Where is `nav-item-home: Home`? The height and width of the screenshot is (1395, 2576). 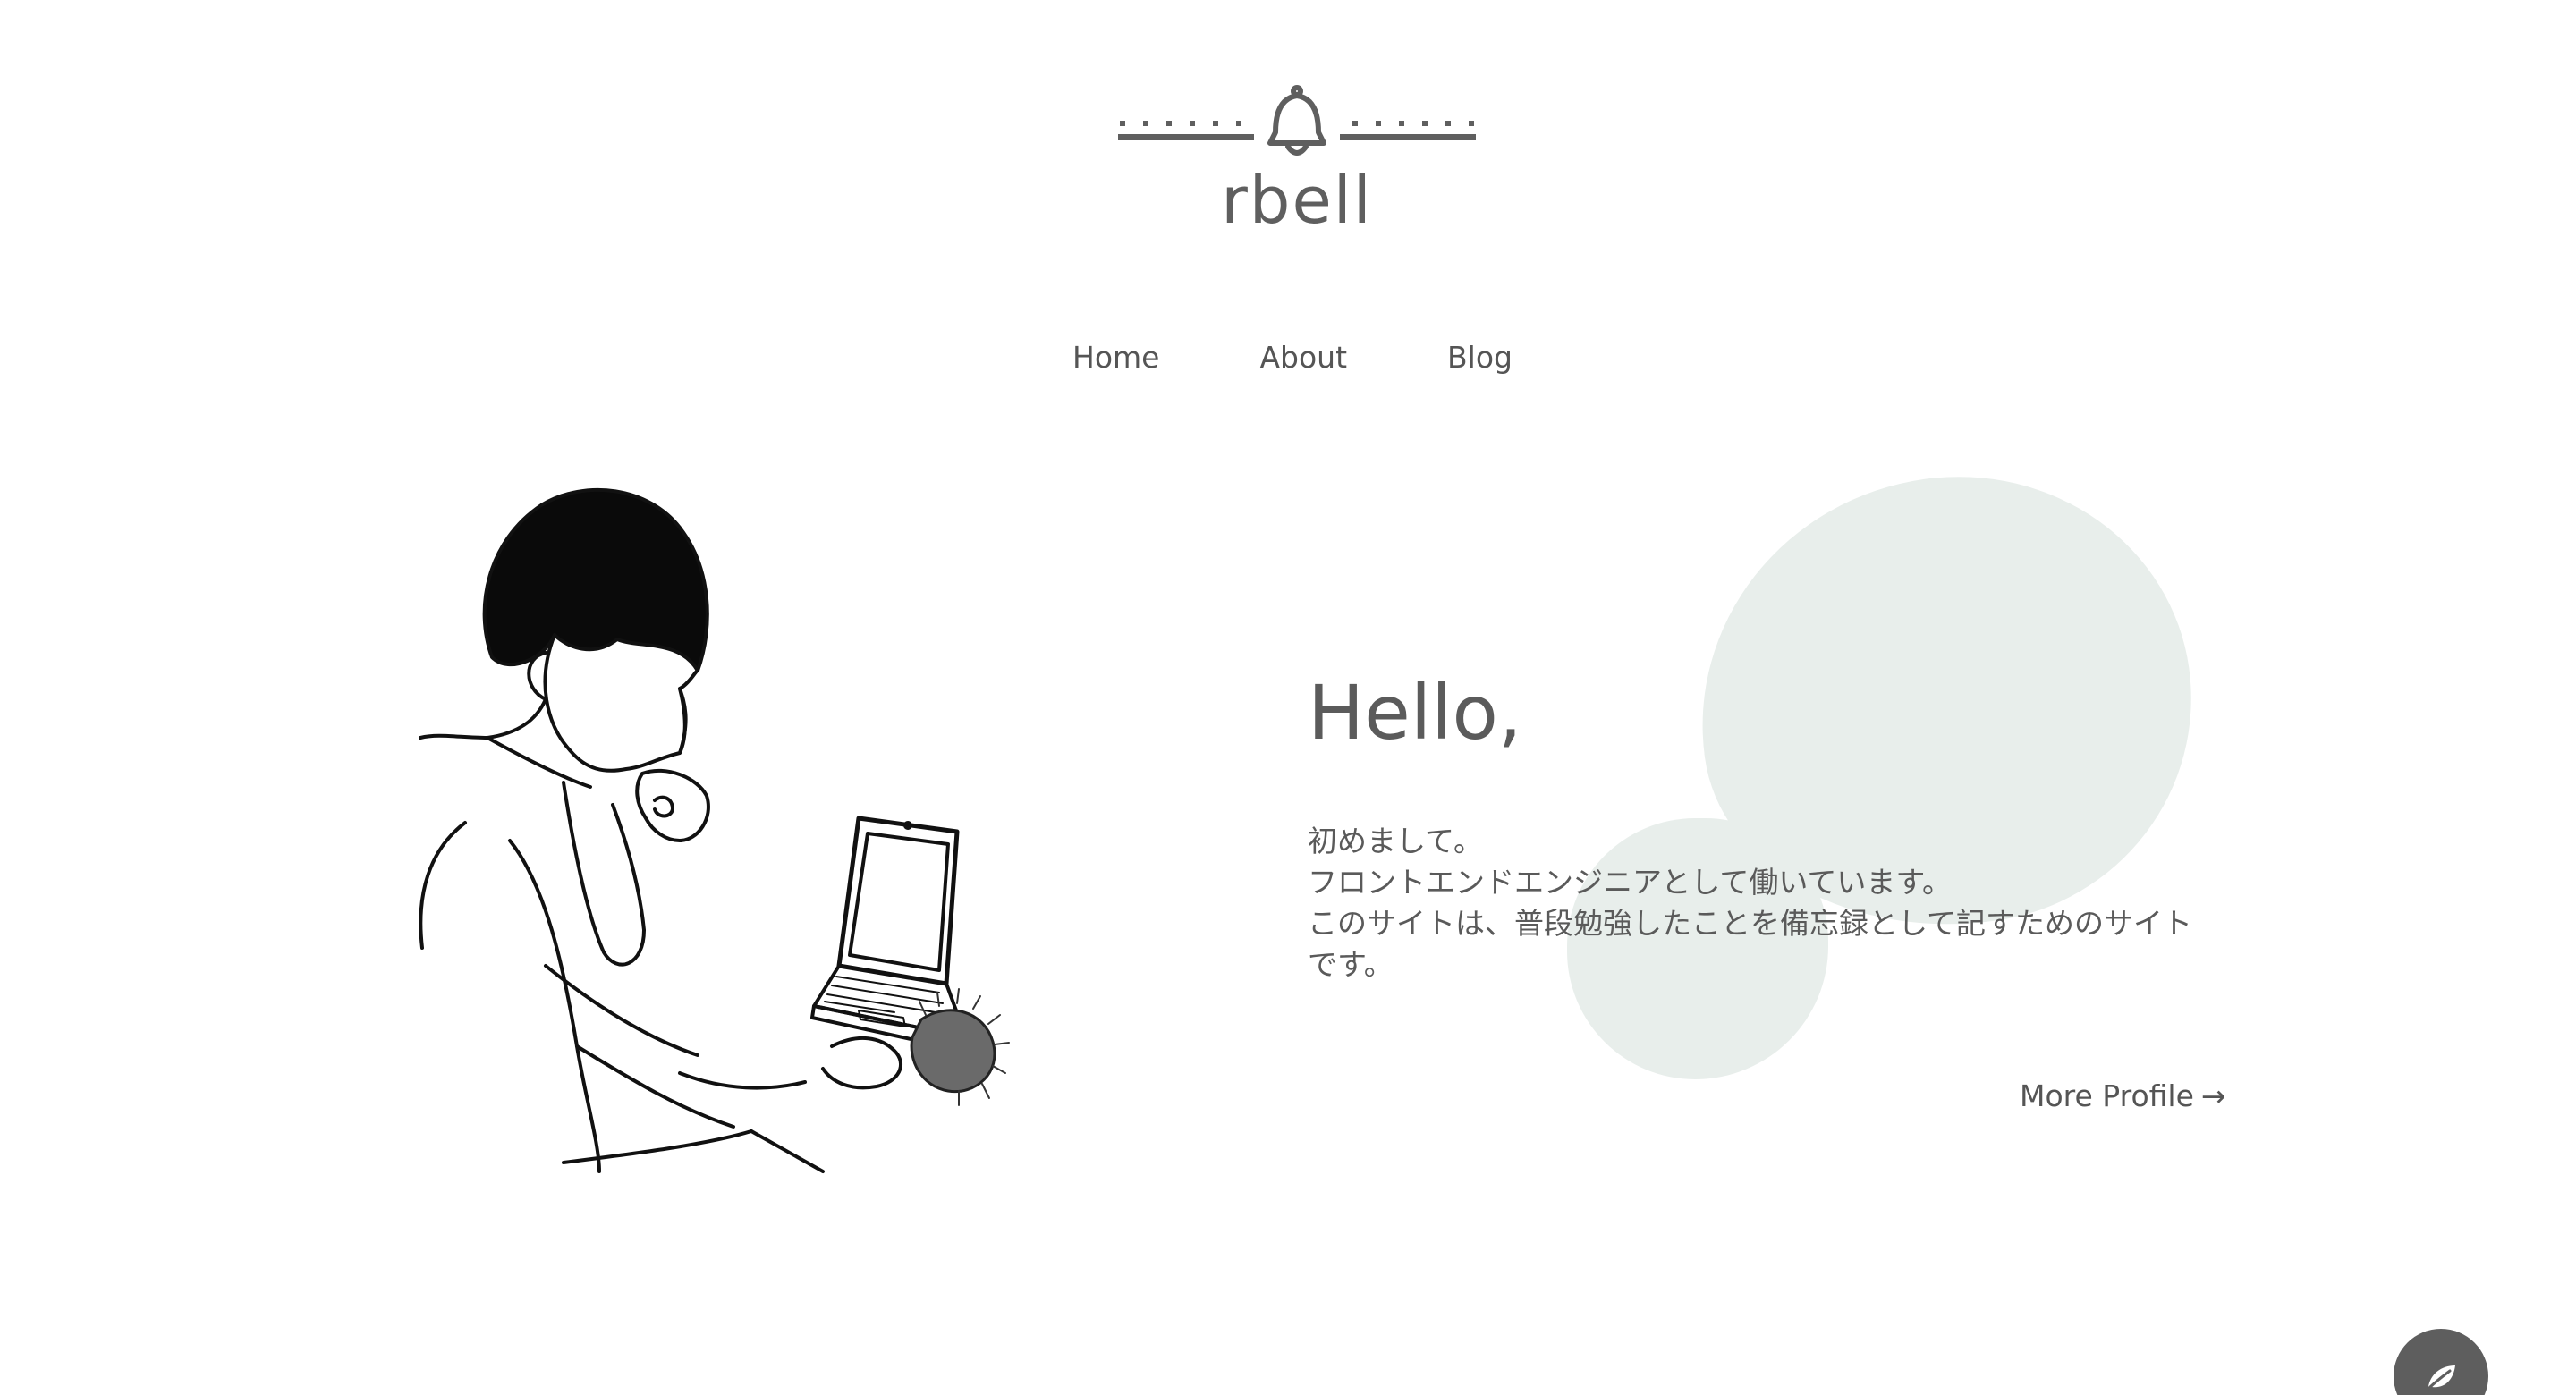
nav-item-home: Home is located at coordinates (1115, 357).